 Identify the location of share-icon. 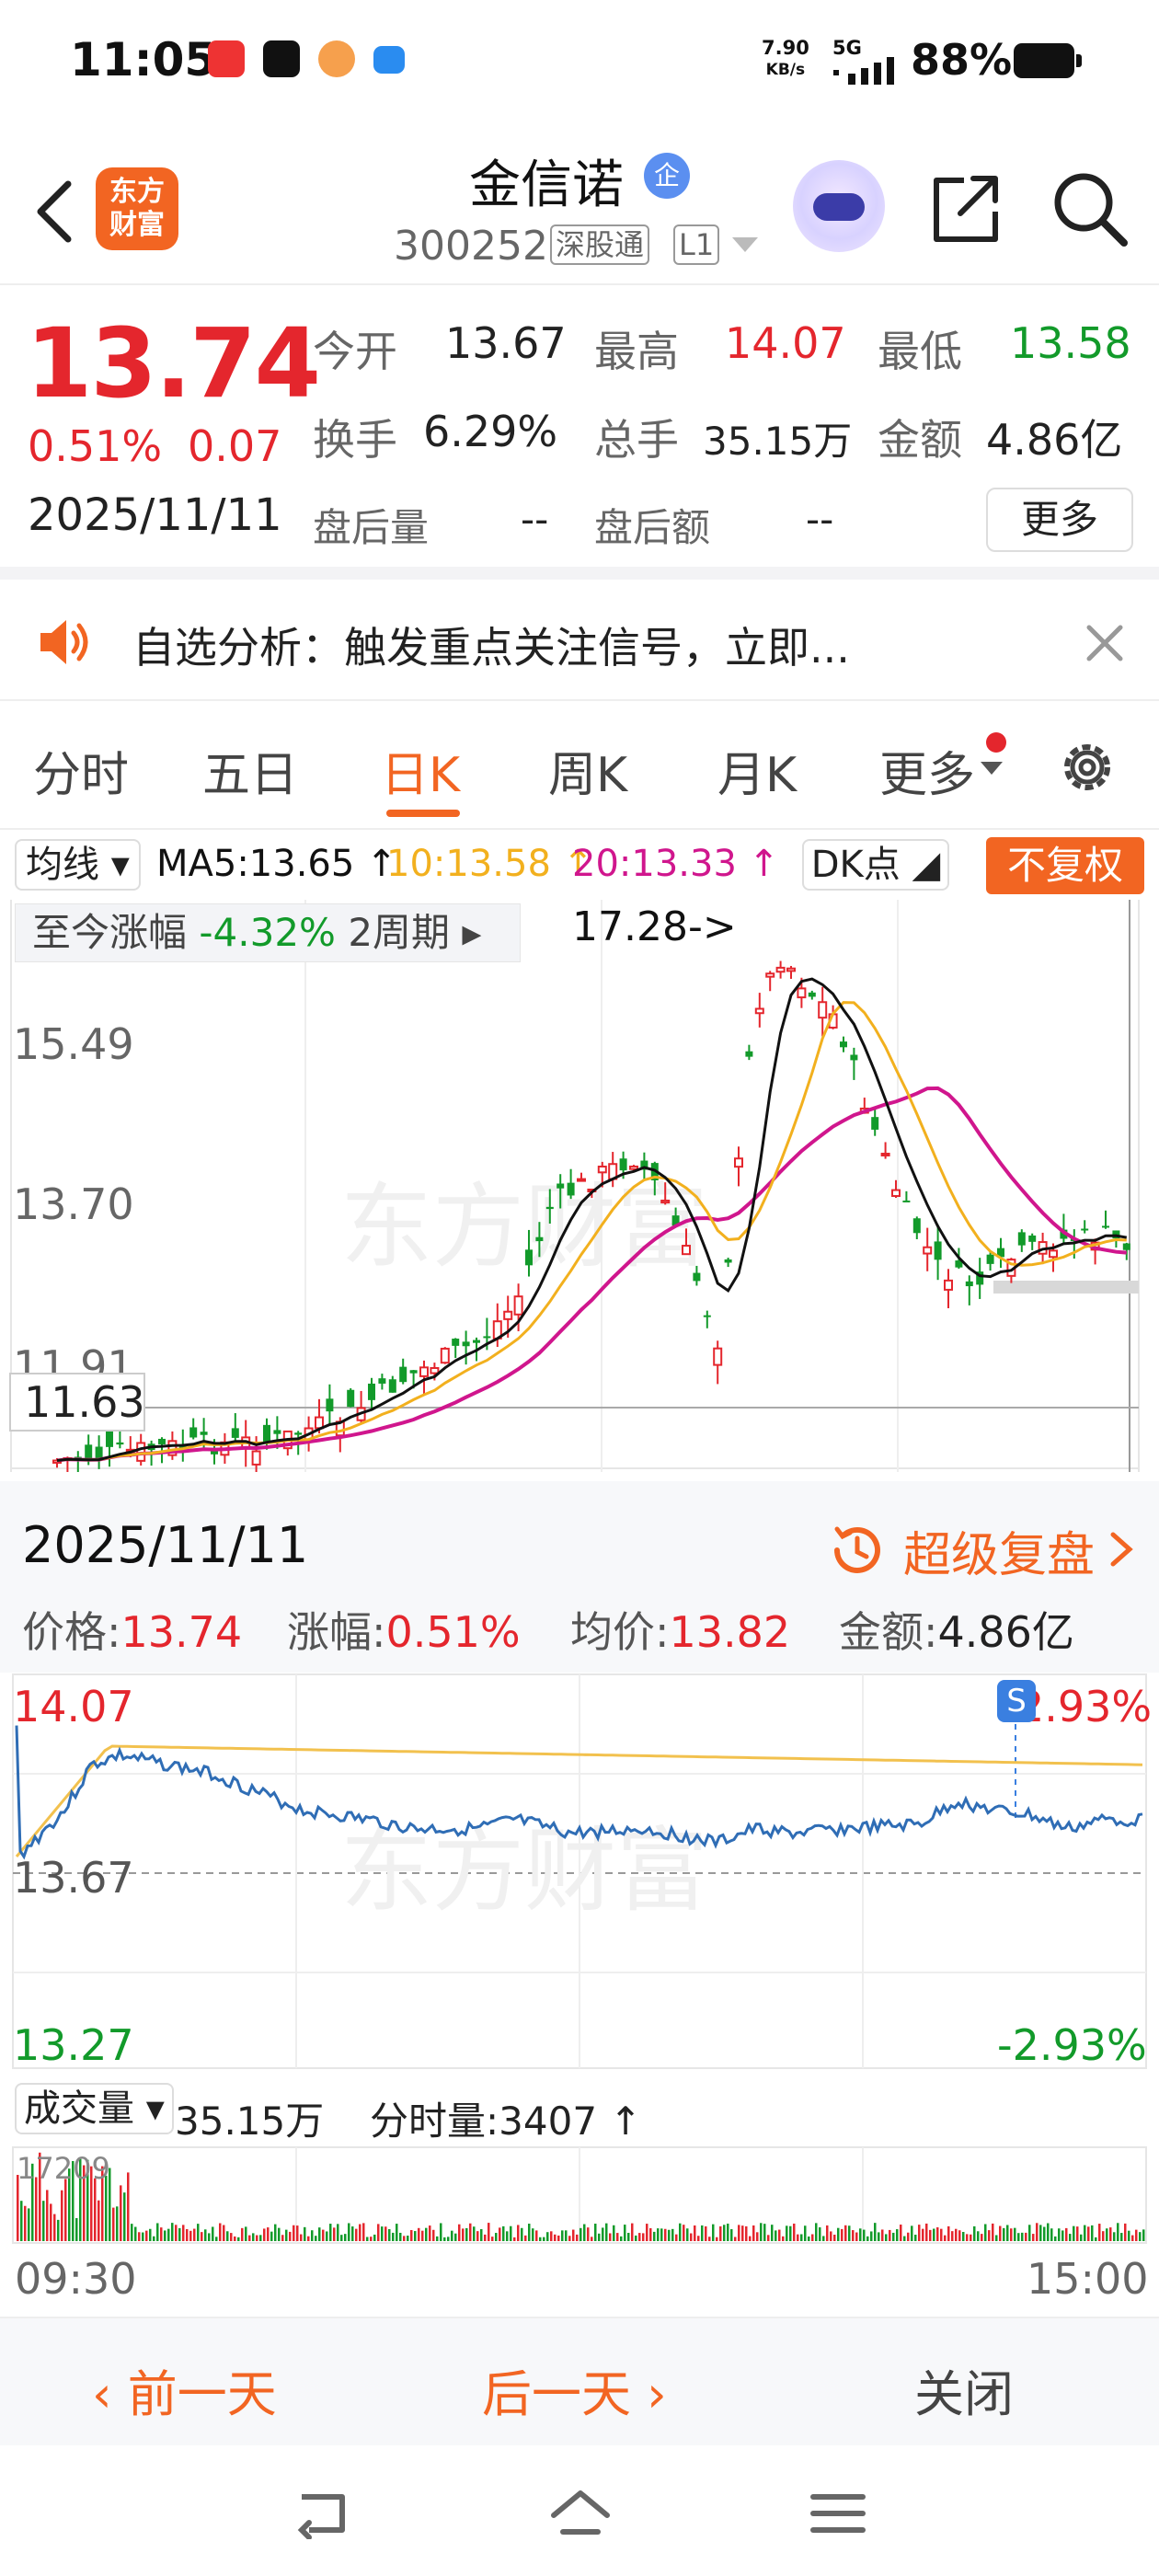
(965, 208).